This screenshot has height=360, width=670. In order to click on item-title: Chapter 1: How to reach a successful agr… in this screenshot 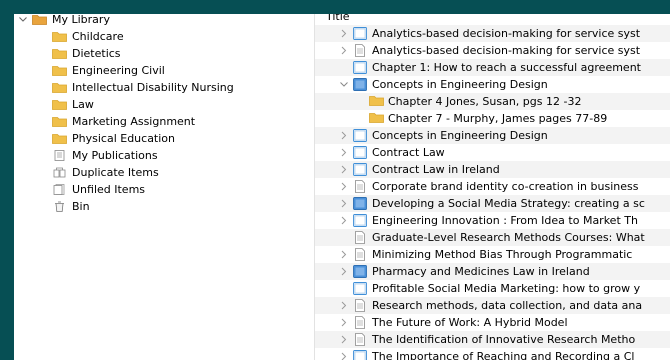, I will do `click(506, 67)`.